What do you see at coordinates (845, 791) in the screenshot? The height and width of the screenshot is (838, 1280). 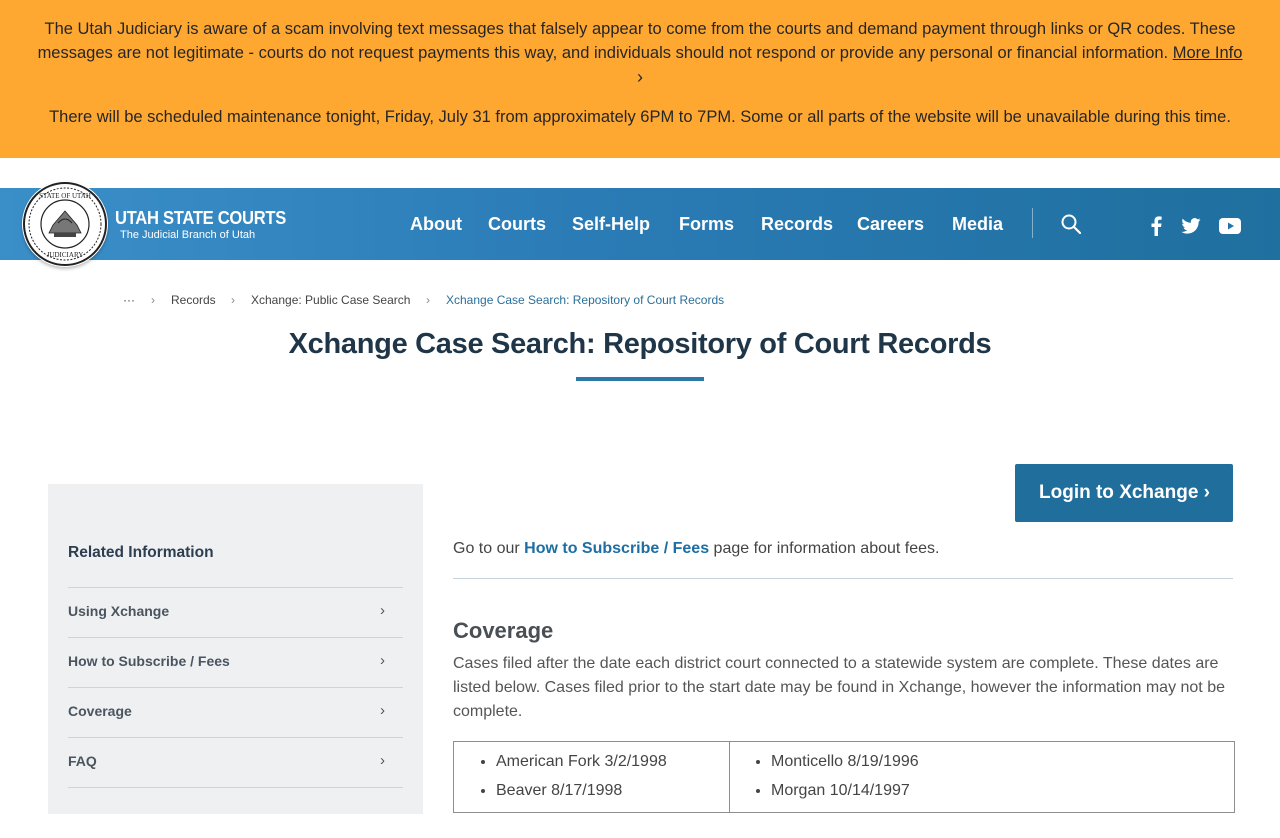 I see `list-item: Morgan 10/14/1997` at bounding box center [845, 791].